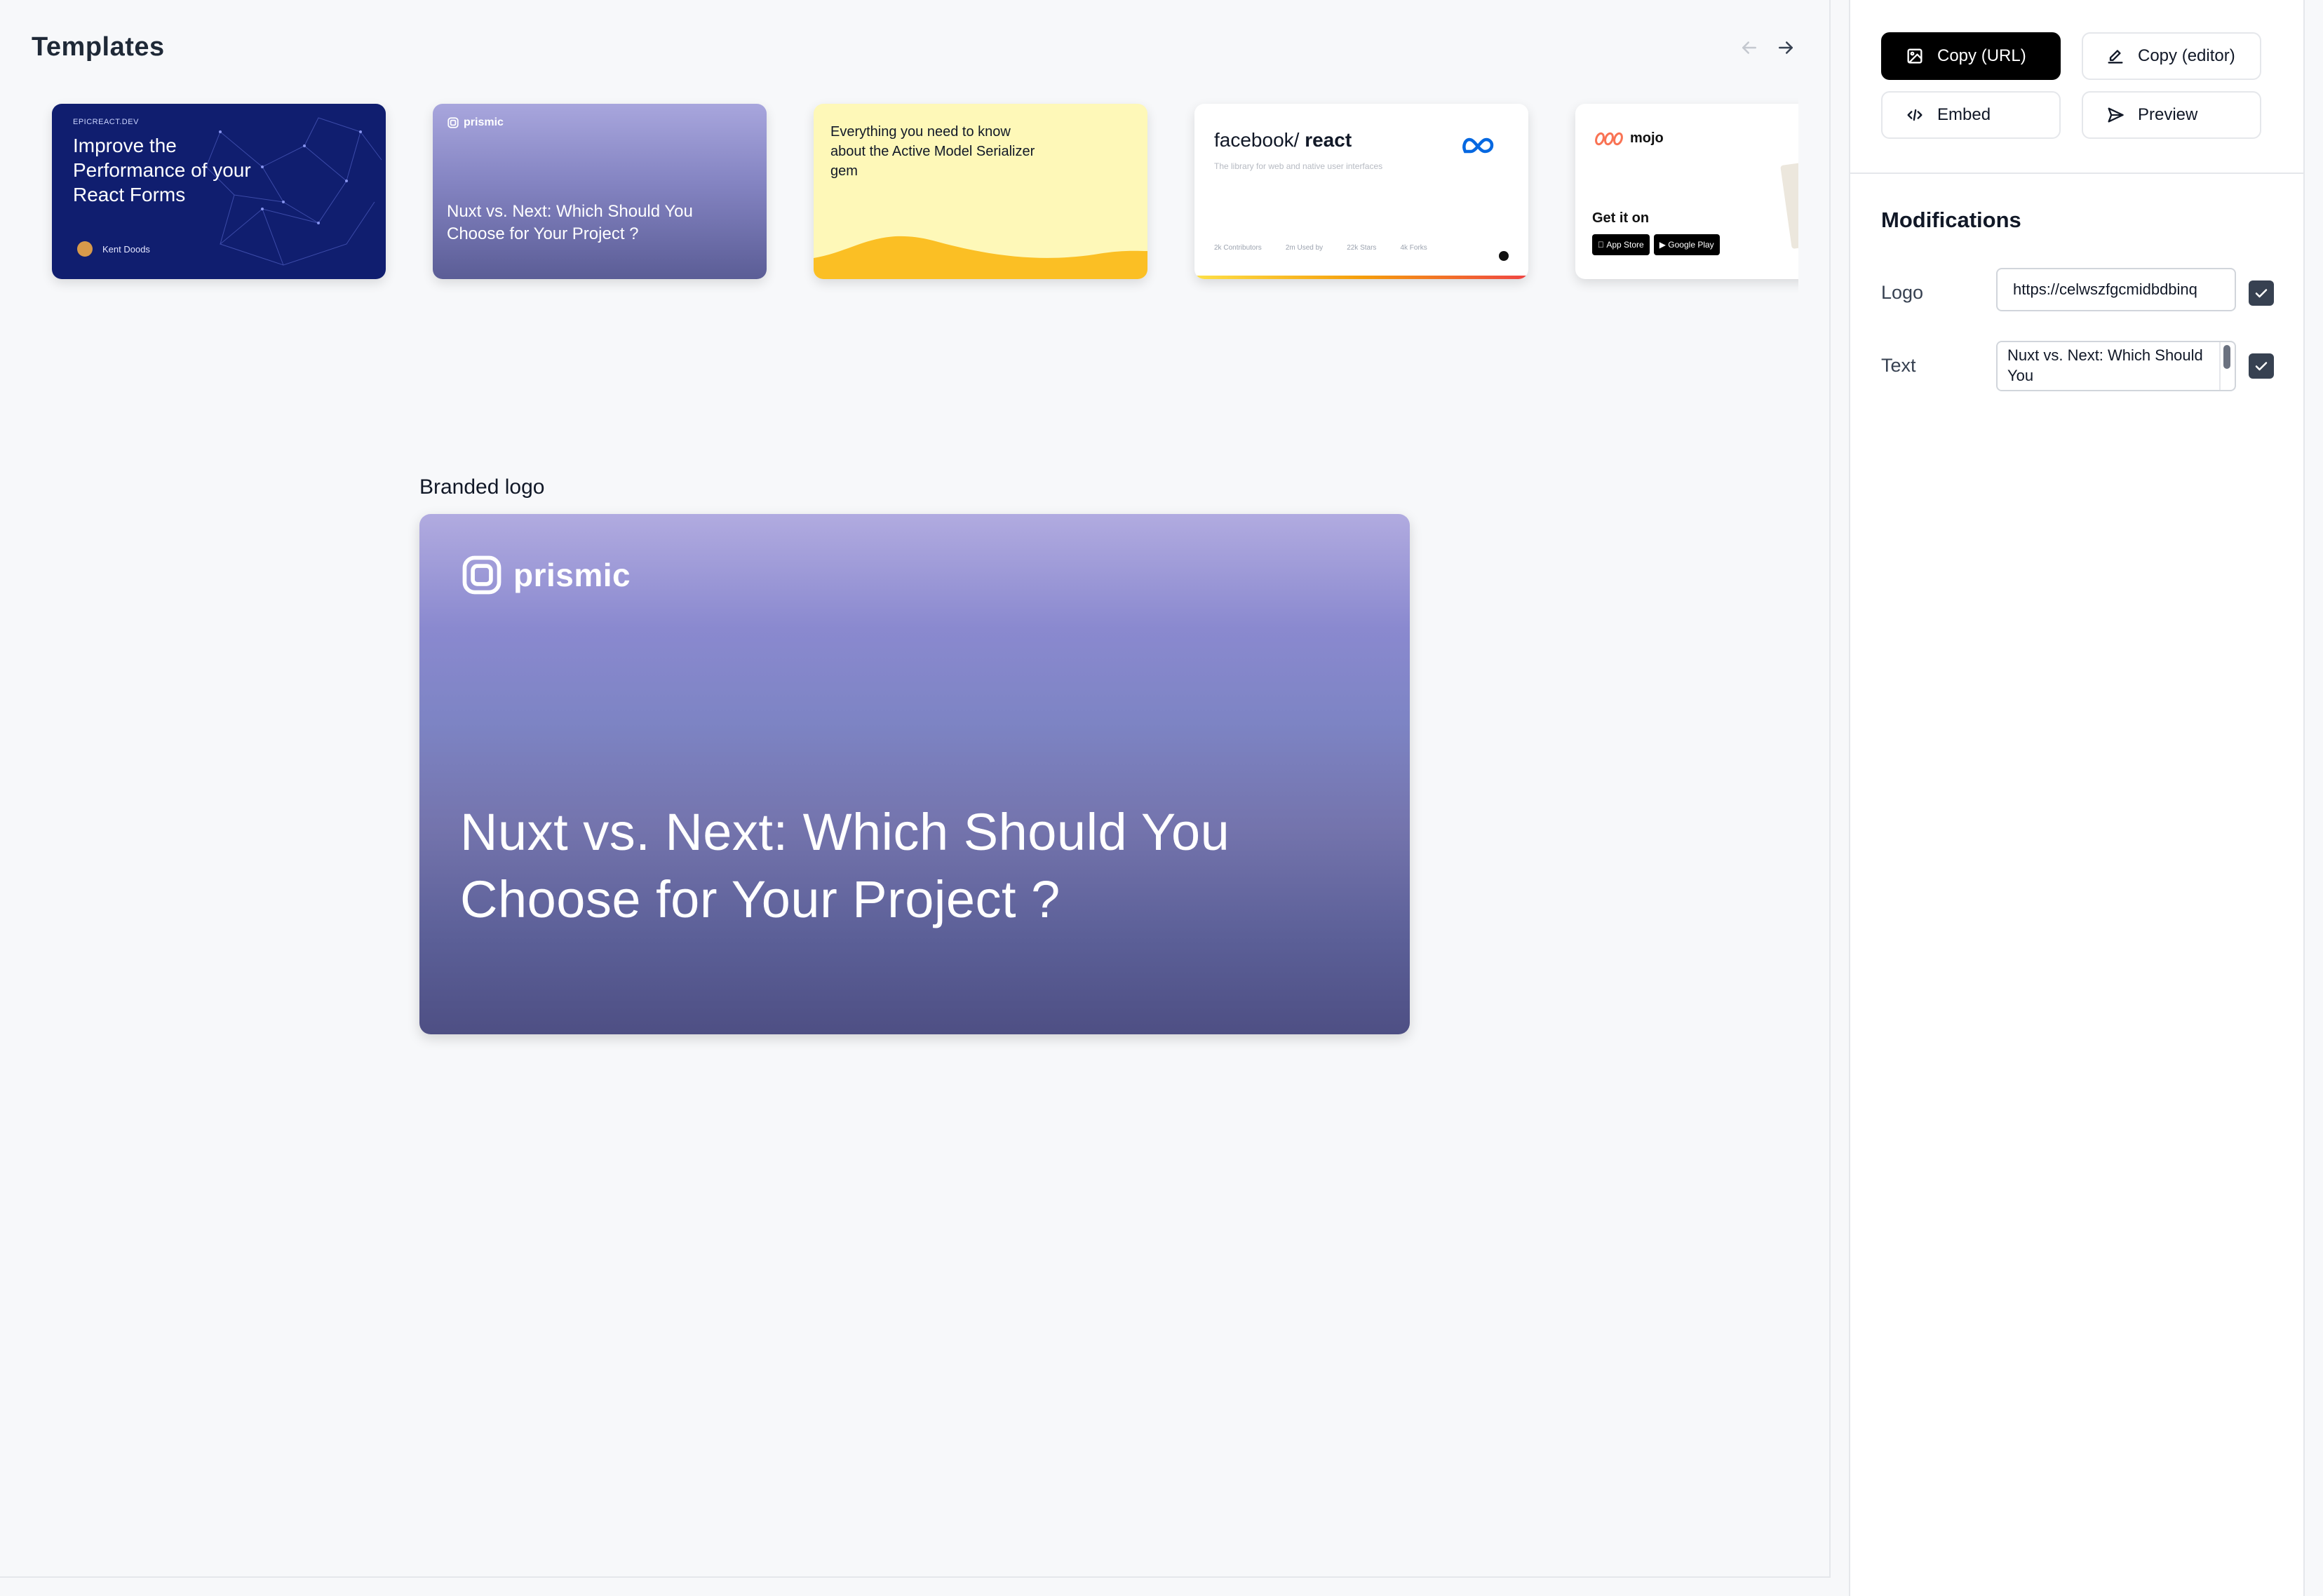  Describe the element at coordinates (482, 487) in the screenshot. I see `preview-label: Branded logo` at that location.